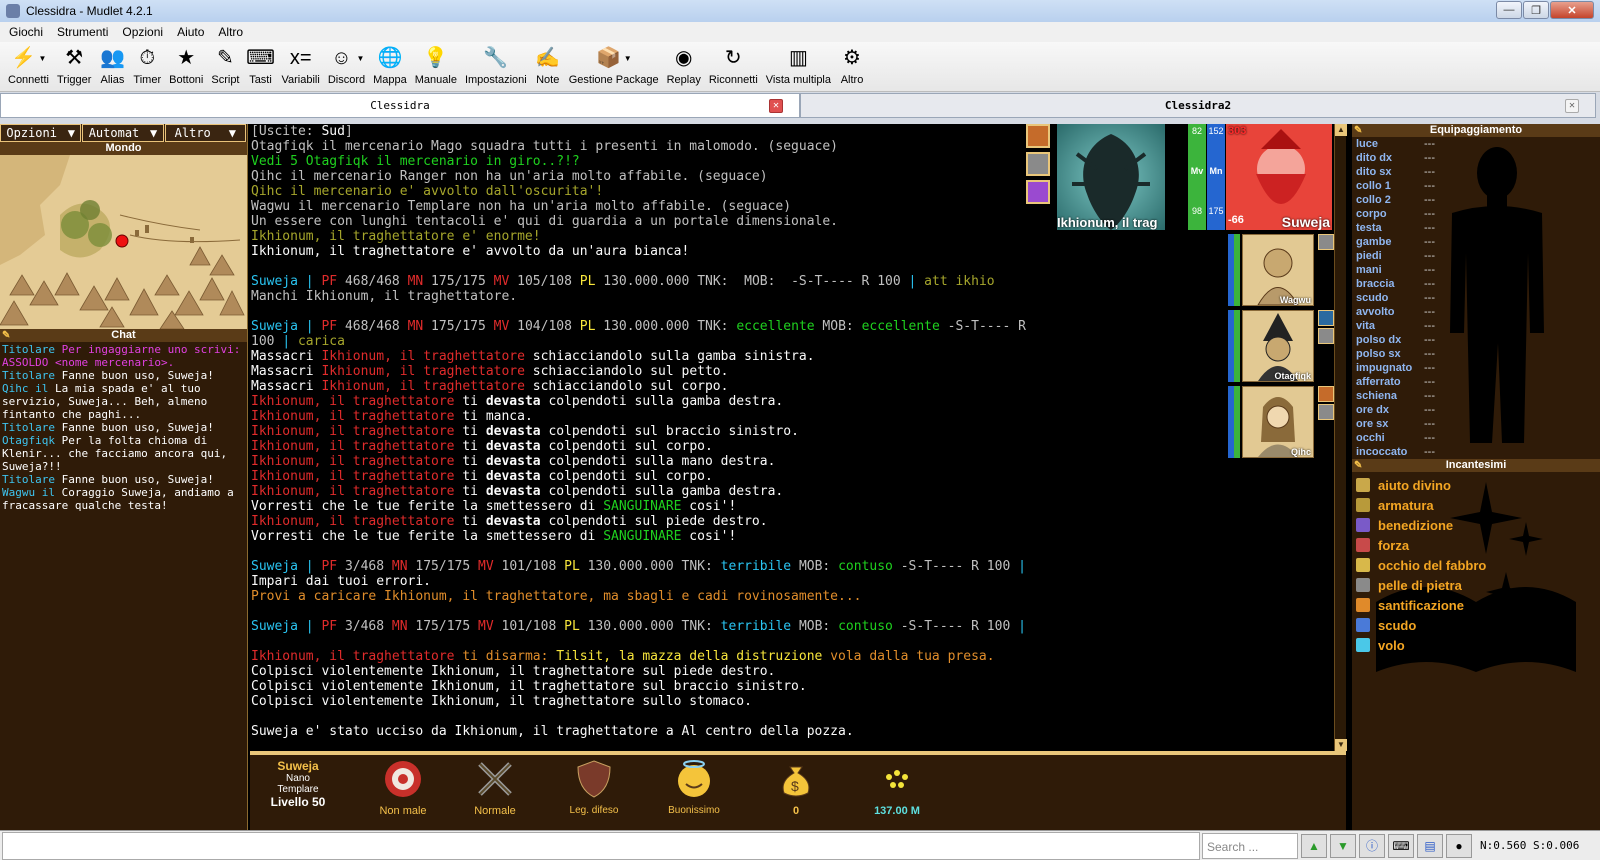  Describe the element at coordinates (41, 133) in the screenshot. I see `opzioni-dropdown: Opzioni ▼` at that location.